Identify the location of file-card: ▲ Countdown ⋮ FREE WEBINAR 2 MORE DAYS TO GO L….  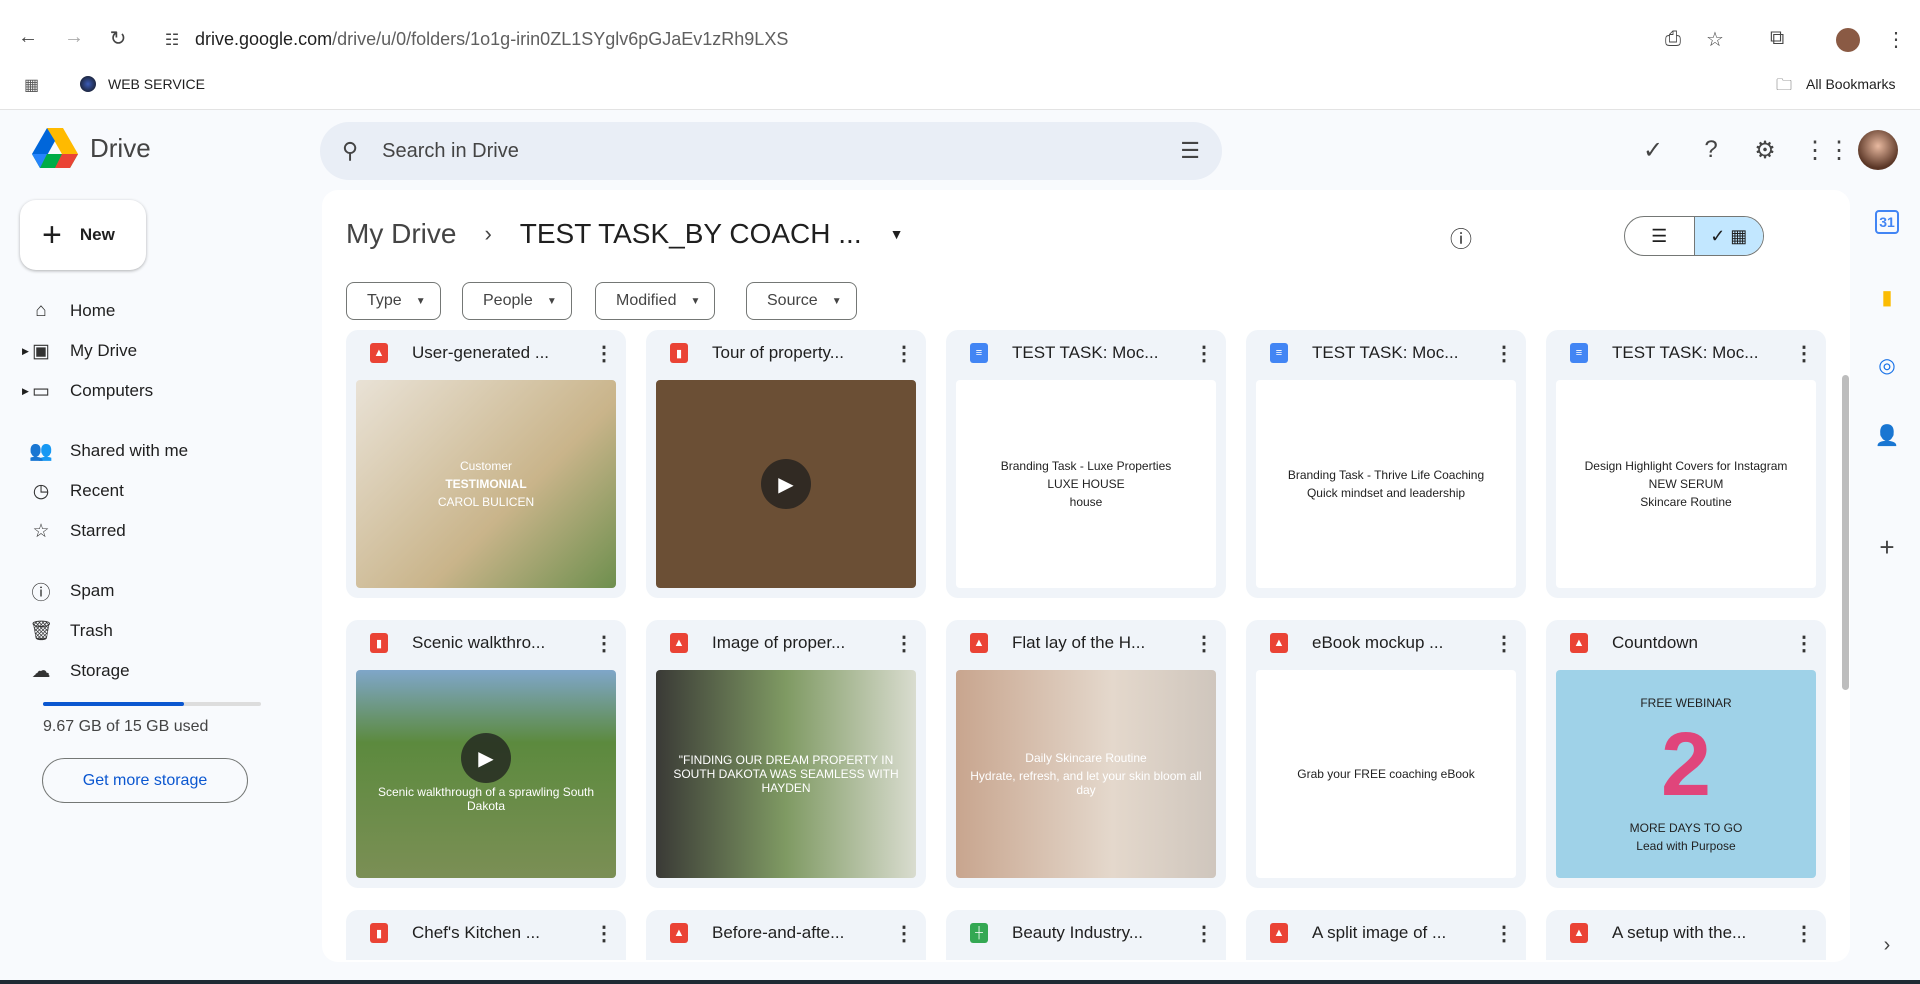
(1686, 754).